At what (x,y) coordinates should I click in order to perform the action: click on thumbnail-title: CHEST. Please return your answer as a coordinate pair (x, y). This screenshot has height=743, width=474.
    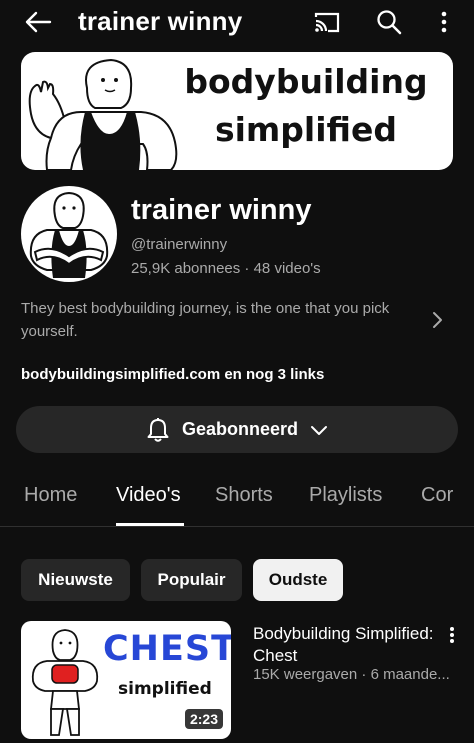
    Looking at the image, I should click on (167, 649).